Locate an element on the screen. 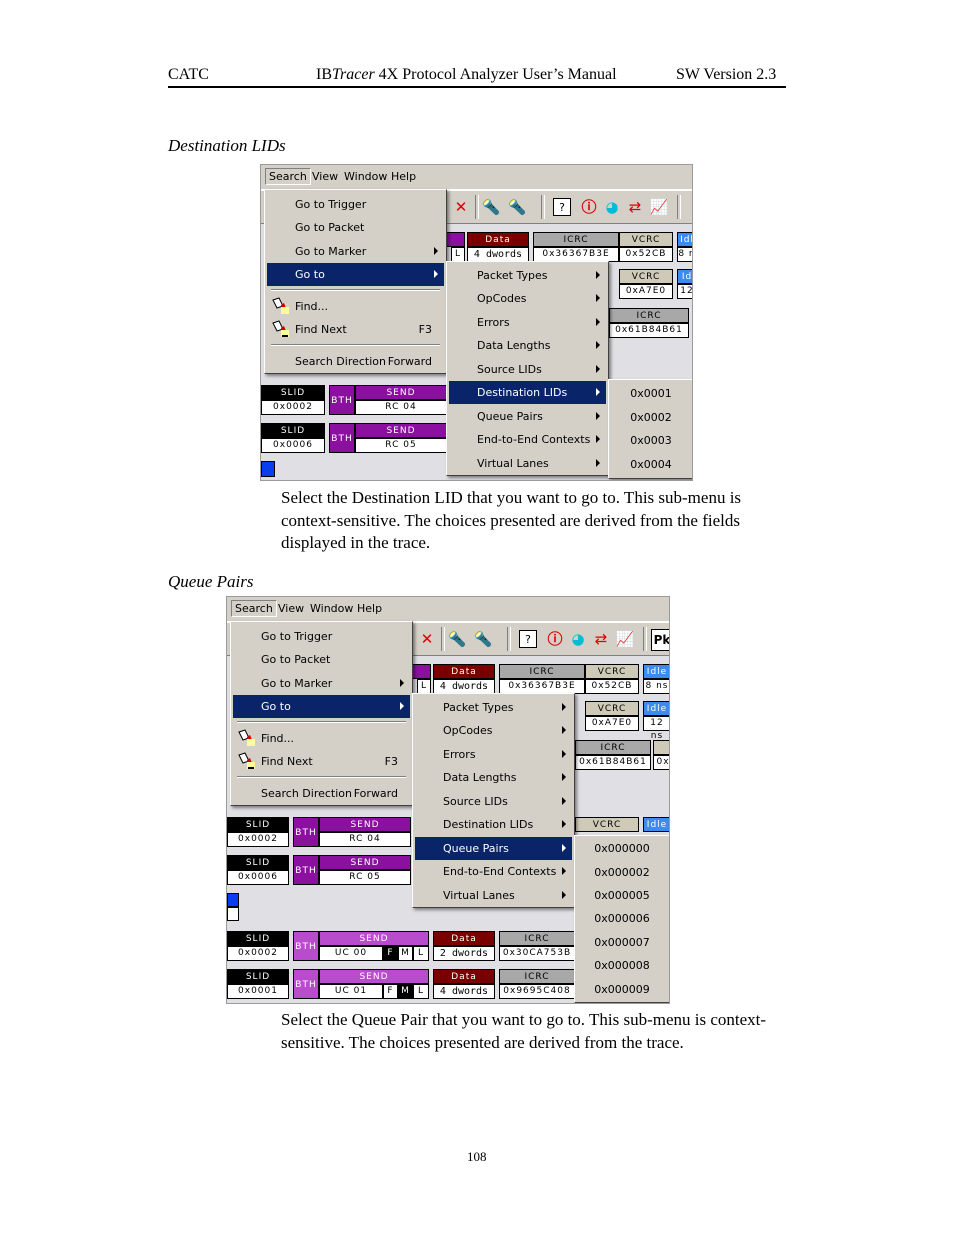 This screenshot has width=954, height=1235. queue-pair-option: 0x000002 is located at coordinates (622, 872).